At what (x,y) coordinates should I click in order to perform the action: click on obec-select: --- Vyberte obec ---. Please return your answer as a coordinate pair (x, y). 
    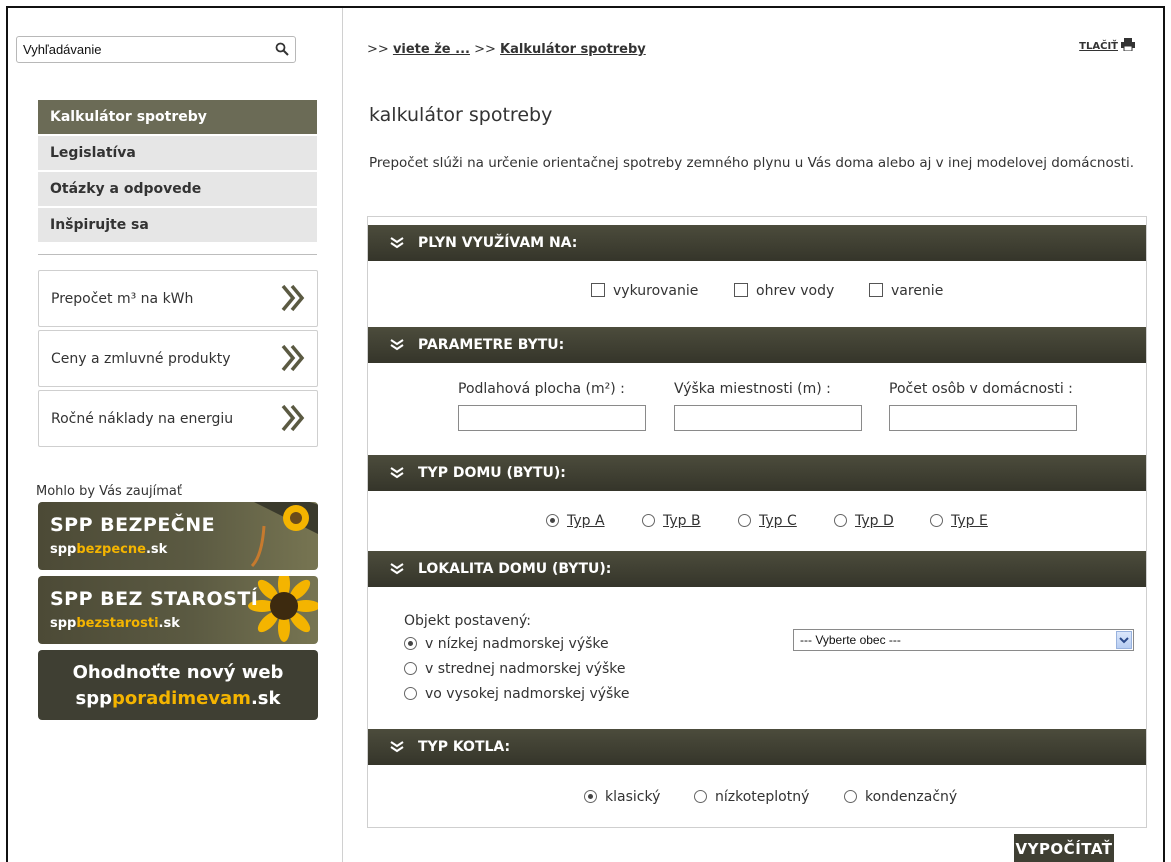
    Looking at the image, I should click on (963, 640).